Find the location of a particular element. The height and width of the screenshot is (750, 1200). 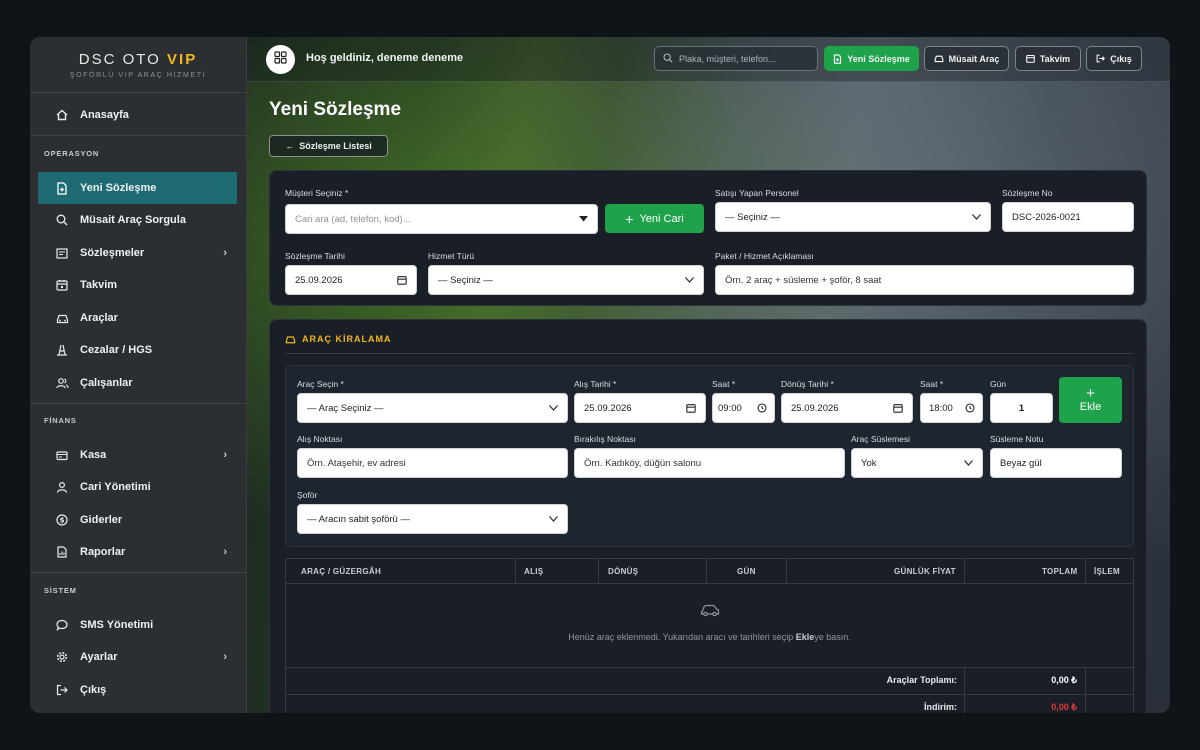

sidebar-item-kasa: Kasa › is located at coordinates (137, 455).